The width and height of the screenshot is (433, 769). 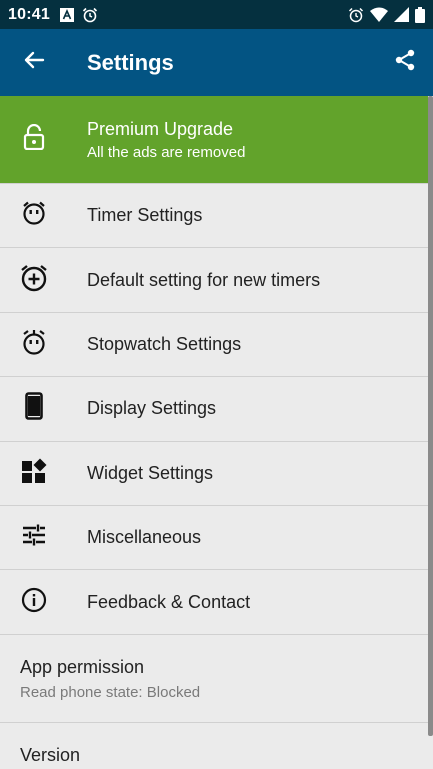 I want to click on version-item: Version, so click(x=214, y=745).